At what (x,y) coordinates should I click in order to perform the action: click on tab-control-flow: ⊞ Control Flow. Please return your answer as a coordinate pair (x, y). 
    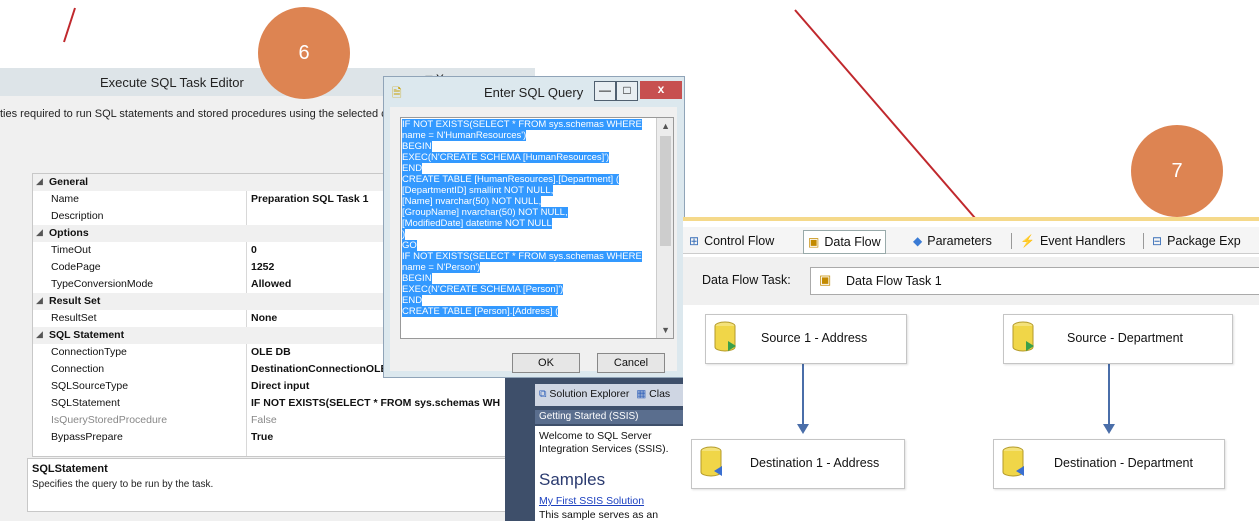
    Looking at the image, I should click on (731, 241).